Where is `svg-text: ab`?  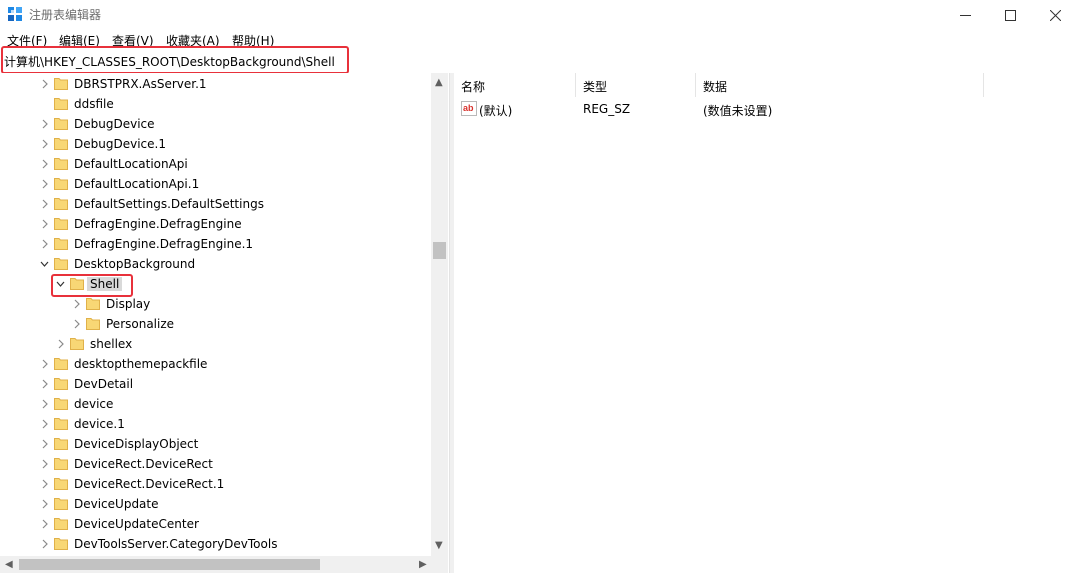
svg-text: ab is located at coordinates (468, 108).